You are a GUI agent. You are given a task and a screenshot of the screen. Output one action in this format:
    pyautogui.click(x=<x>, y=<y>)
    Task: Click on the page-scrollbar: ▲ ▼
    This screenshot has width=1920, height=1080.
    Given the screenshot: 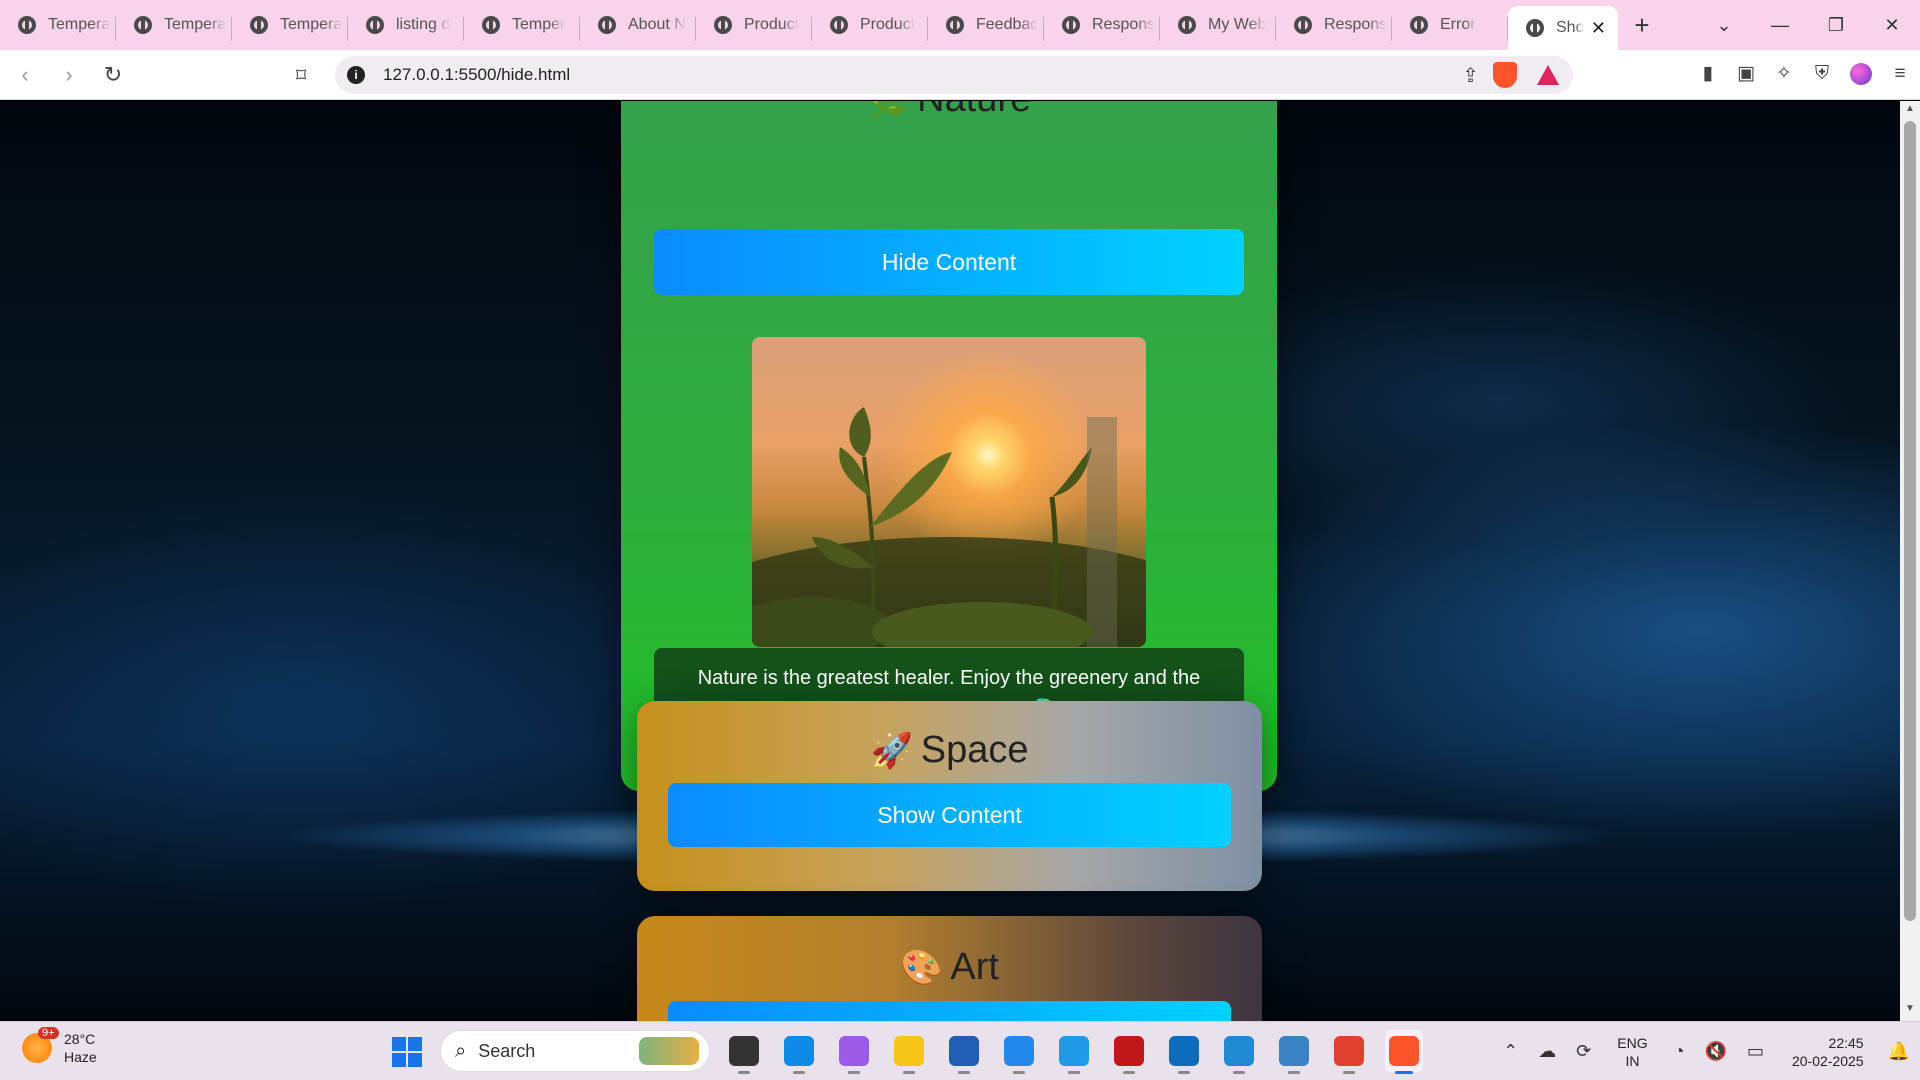 What is the action you would take?
    pyautogui.click(x=1910, y=561)
    